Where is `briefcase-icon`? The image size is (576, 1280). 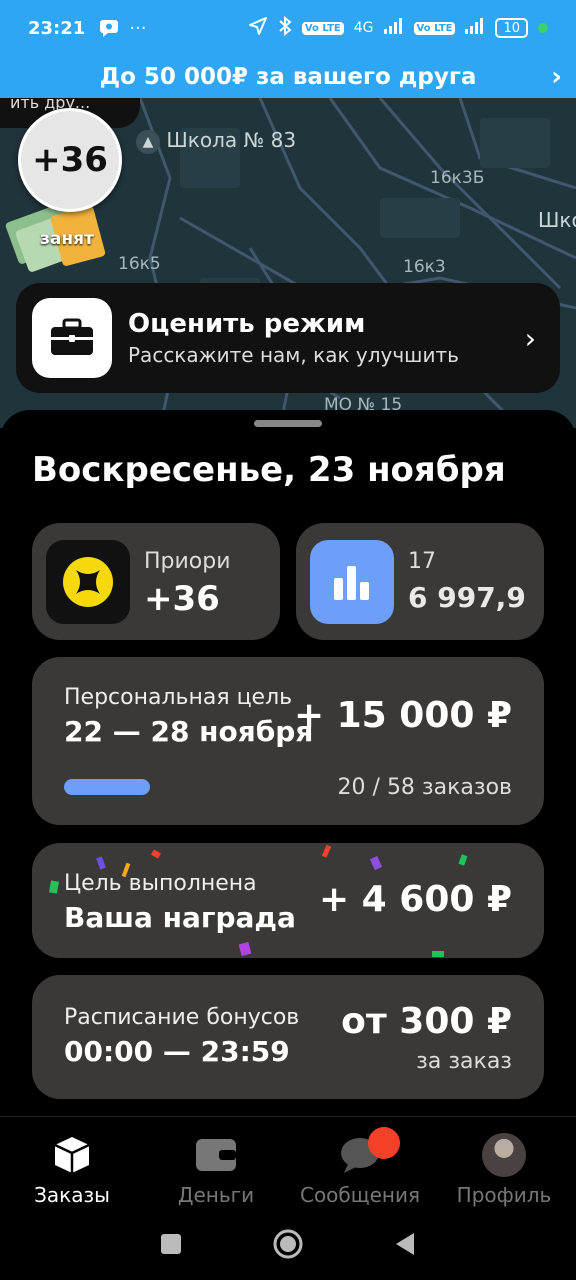
briefcase-icon is located at coordinates (72, 338).